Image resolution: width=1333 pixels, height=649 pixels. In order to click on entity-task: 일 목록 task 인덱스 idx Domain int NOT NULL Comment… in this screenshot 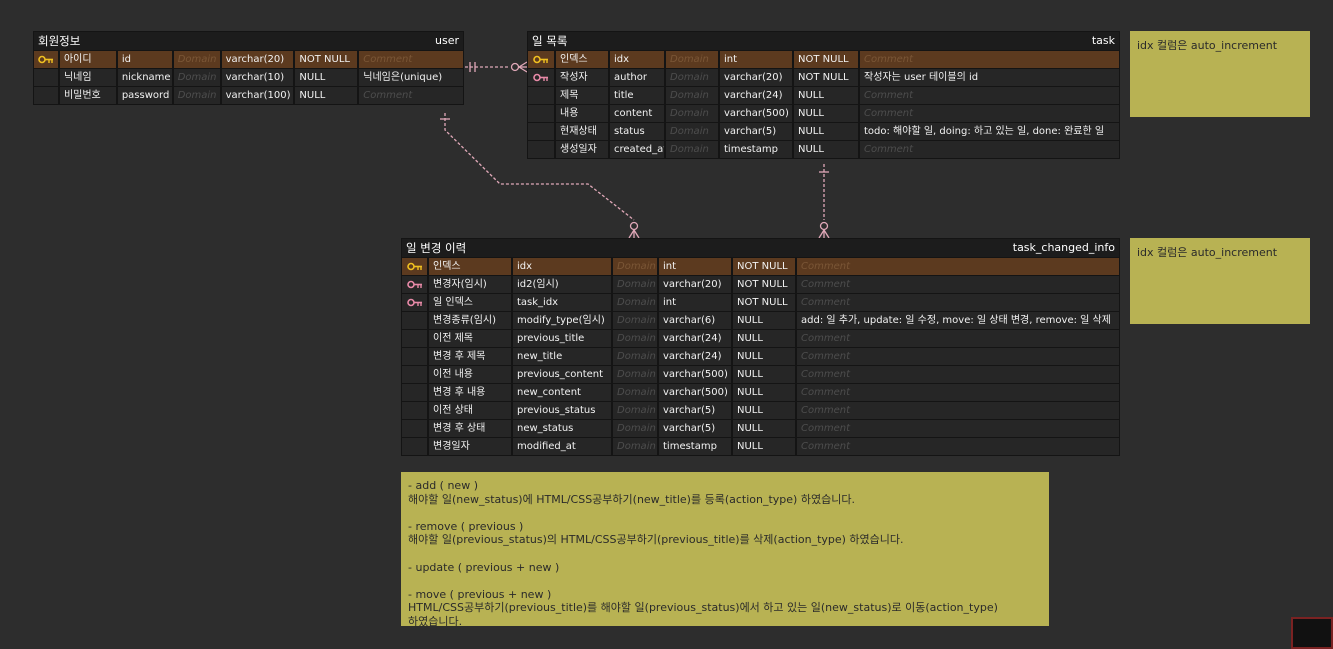, I will do `click(823, 95)`.